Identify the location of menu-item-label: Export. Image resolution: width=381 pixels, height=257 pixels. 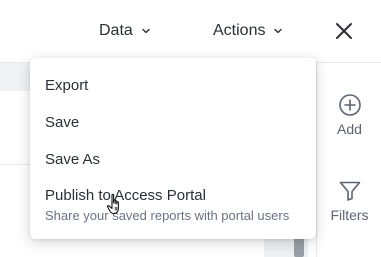
(67, 85).